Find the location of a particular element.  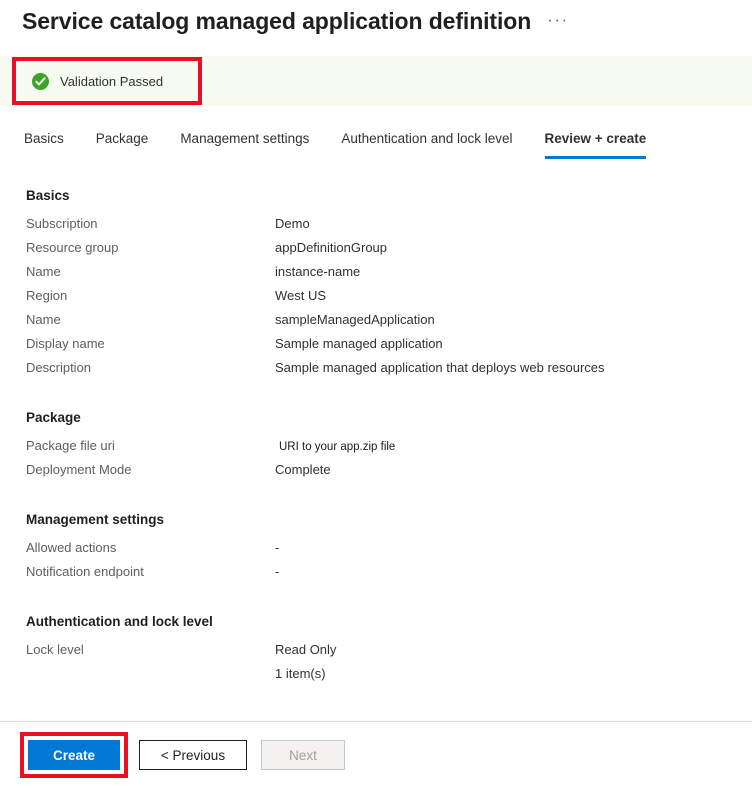

row-name-application: Name sampleManagedApplication is located at coordinates (389, 324).